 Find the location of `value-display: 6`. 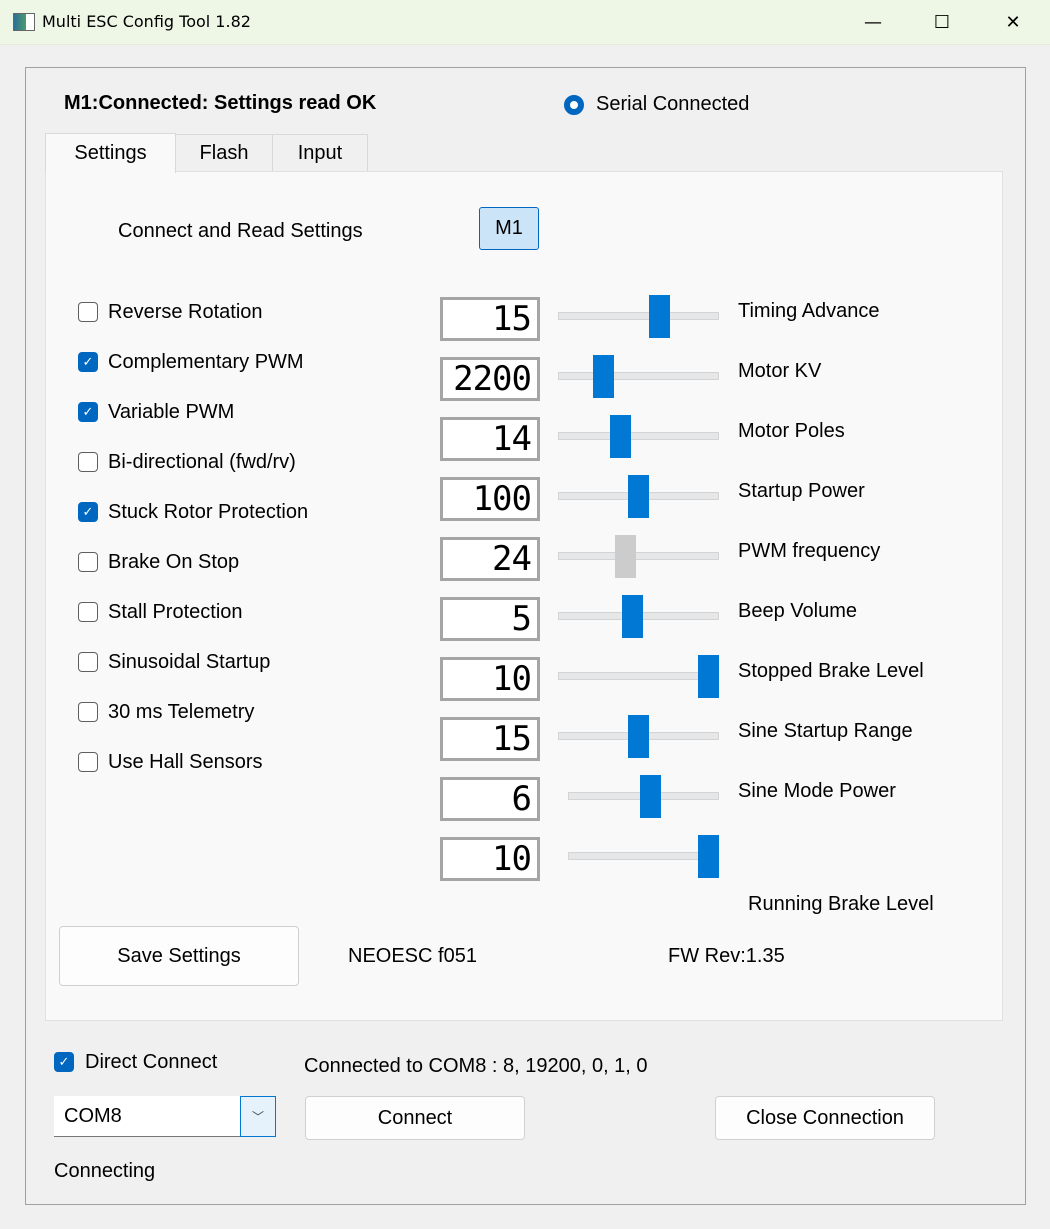

value-display: 6 is located at coordinates (490, 799).